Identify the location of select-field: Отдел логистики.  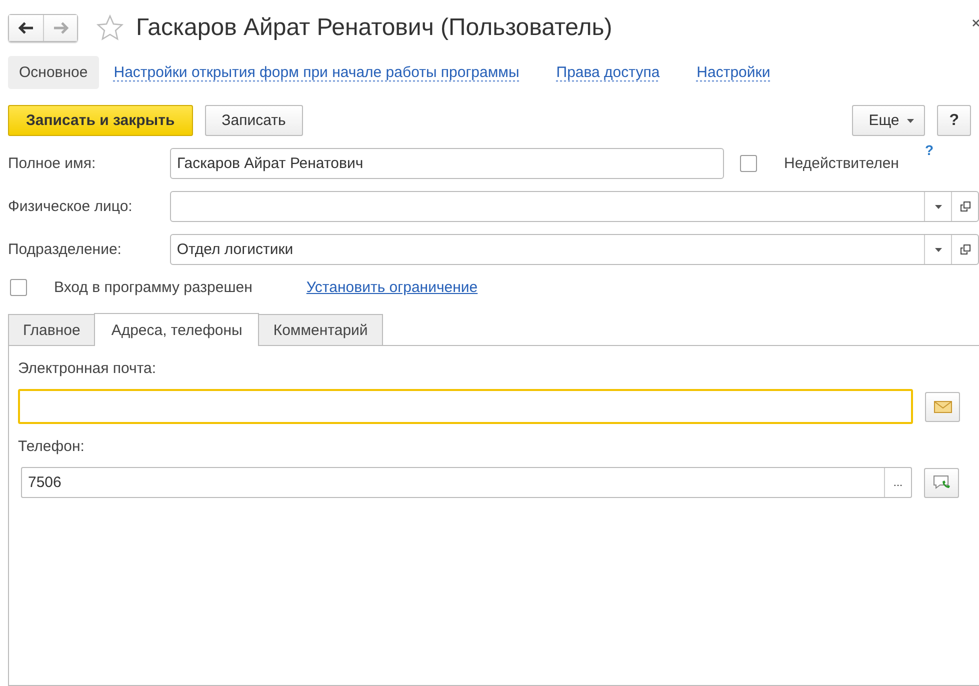
(574, 249).